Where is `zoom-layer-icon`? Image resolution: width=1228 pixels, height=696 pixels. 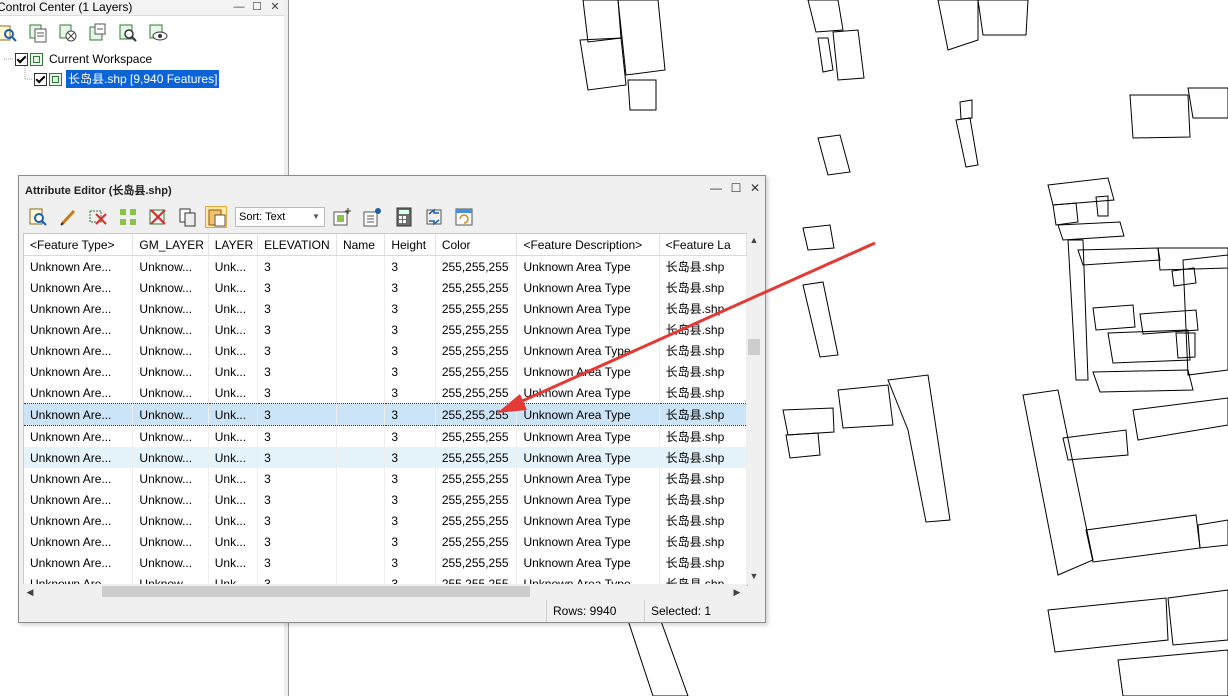
zoom-layer-icon is located at coordinates (9, 33).